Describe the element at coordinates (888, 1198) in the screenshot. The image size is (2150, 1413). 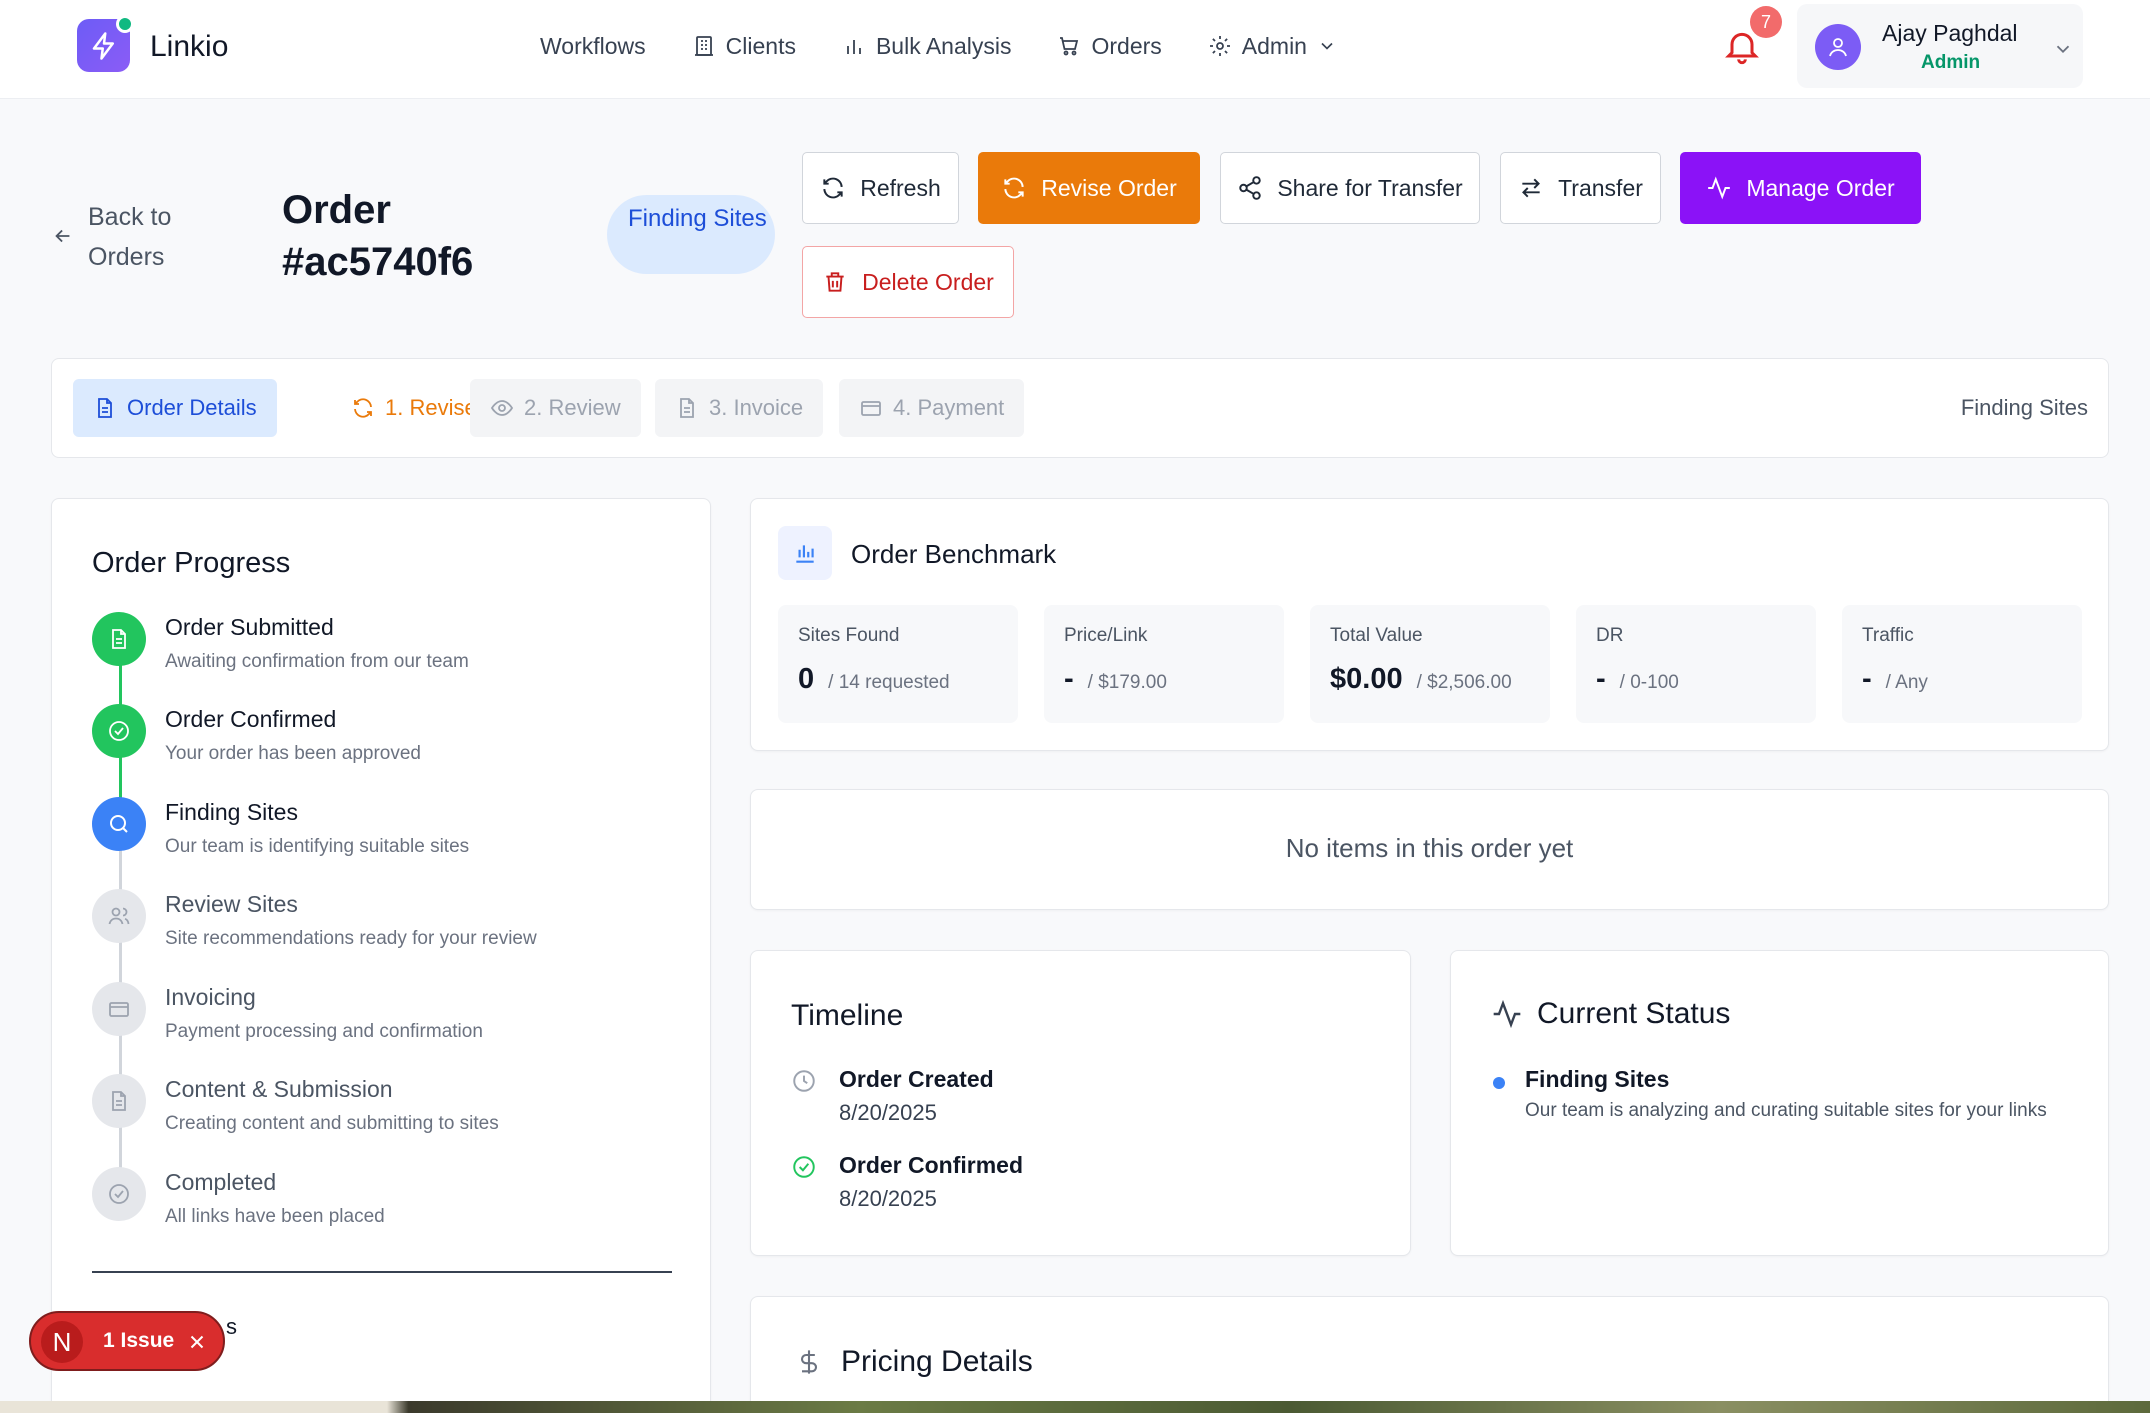
I see `timeline-event-date: 8/20/2025` at that location.